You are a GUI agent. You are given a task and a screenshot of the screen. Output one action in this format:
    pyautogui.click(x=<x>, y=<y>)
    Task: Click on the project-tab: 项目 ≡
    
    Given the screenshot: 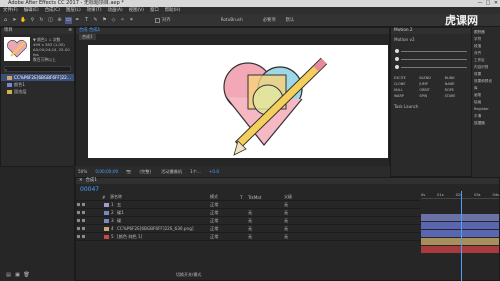 What is the action you would take?
    pyautogui.click(x=37, y=31)
    